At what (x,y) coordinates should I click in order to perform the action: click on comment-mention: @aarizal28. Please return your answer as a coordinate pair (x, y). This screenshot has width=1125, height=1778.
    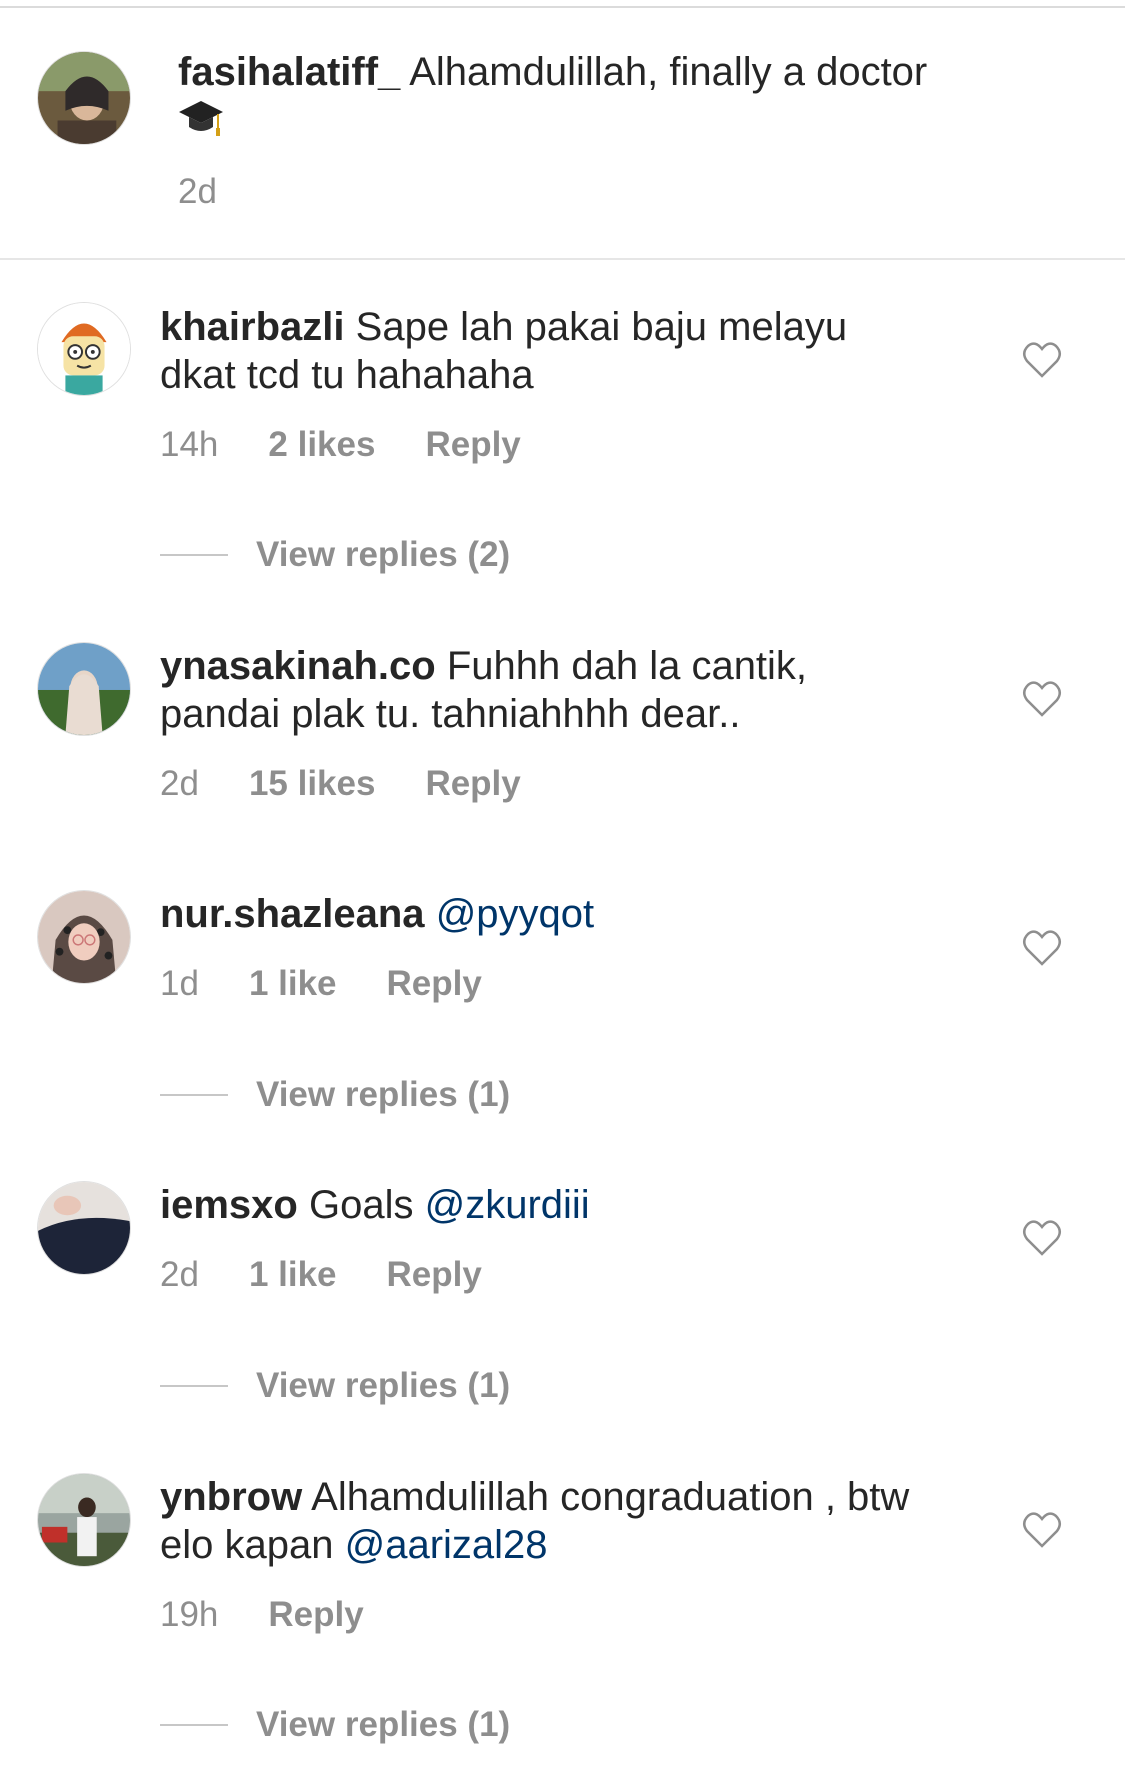
    Looking at the image, I should click on (446, 1545).